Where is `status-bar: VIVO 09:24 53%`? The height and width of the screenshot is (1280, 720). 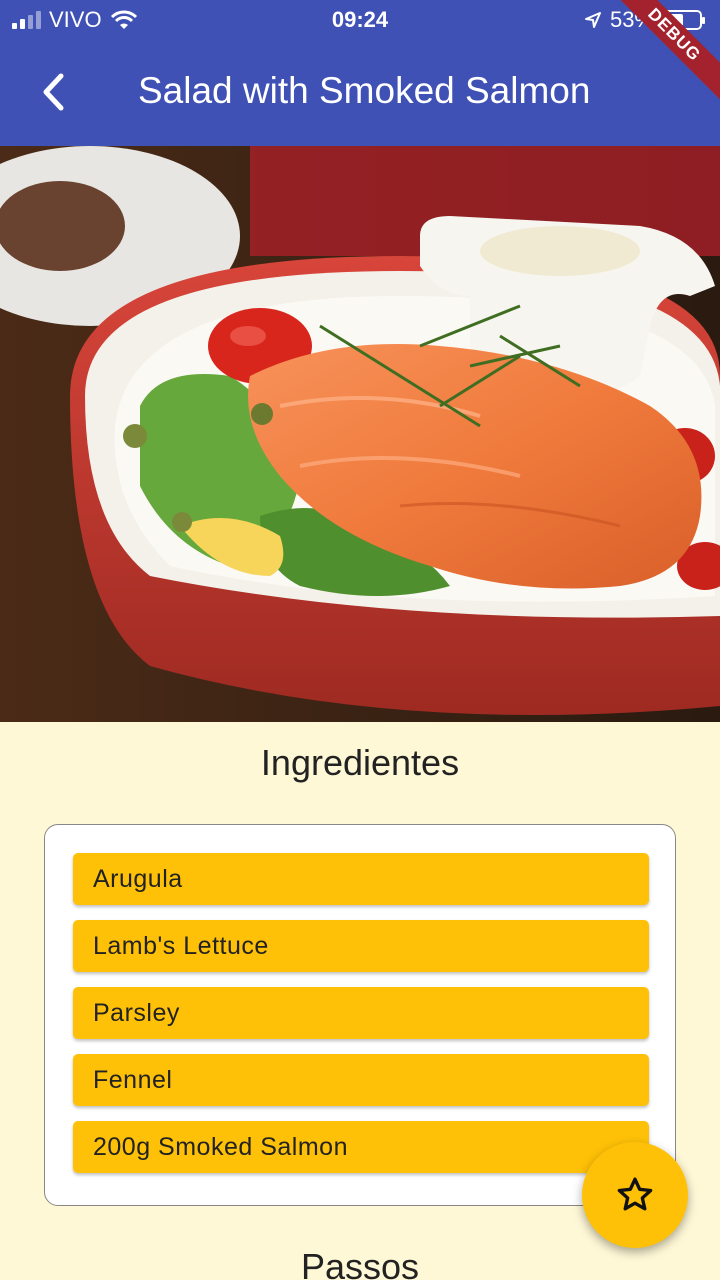
status-bar: VIVO 09:24 53% is located at coordinates (360, 20).